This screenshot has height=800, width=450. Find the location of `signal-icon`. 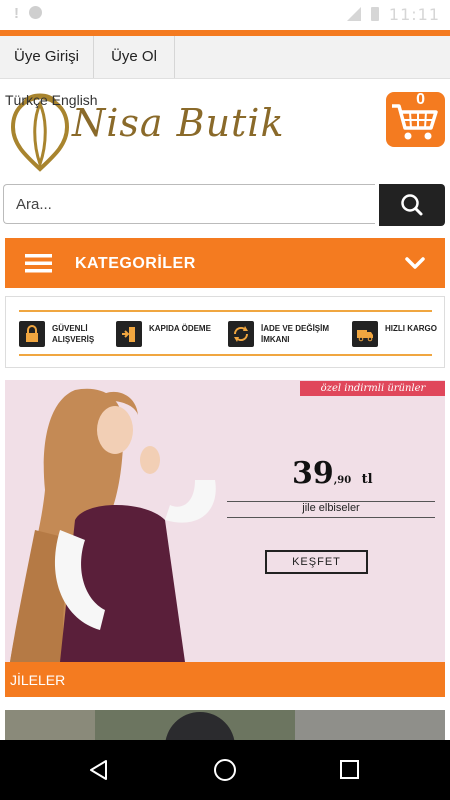

signal-icon is located at coordinates (353, 14).